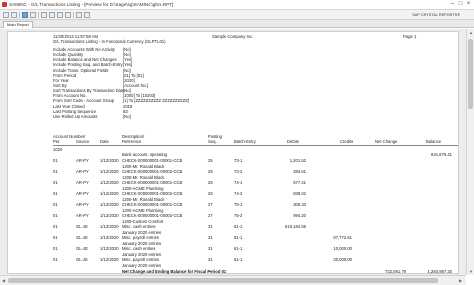 The height and width of the screenshot is (285, 474). I want to click on app-icon, so click(4, 4).